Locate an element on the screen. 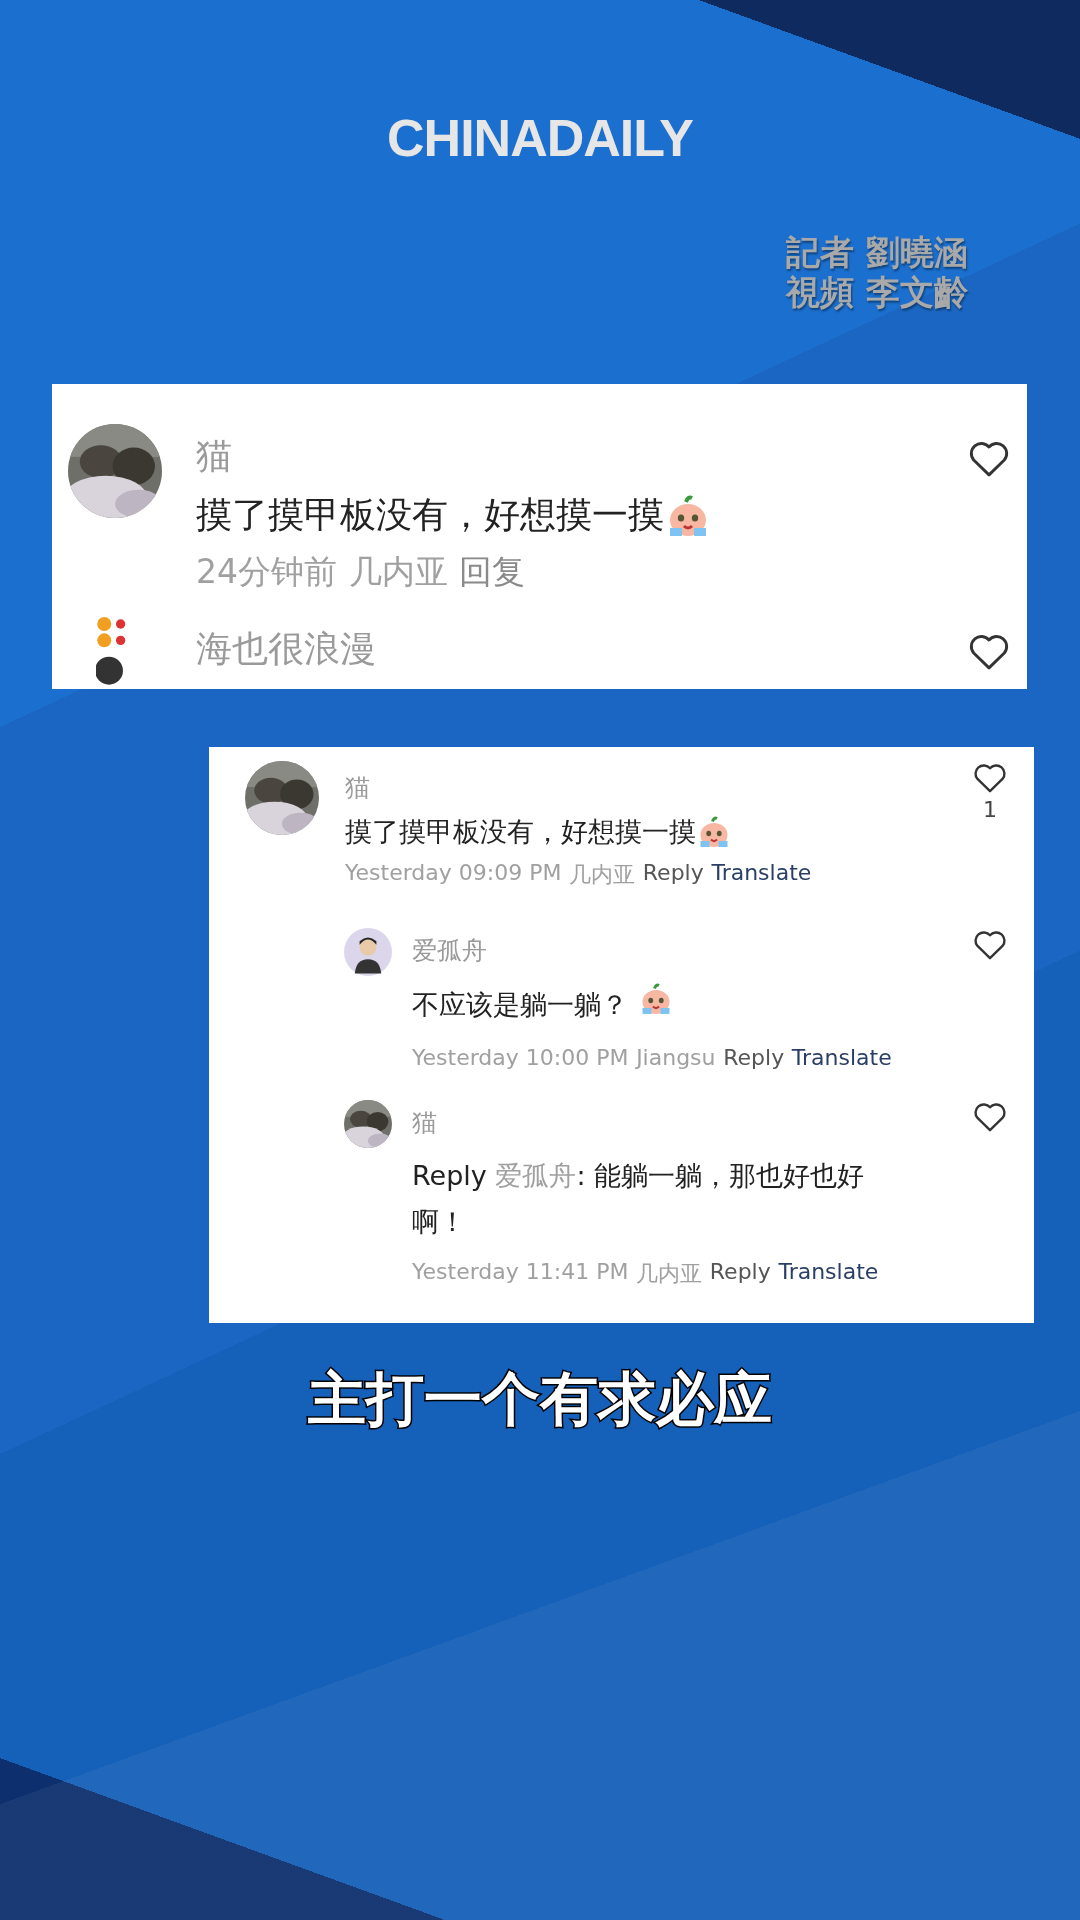 This screenshot has width=1080, height=1920. avatar-icon is located at coordinates (368, 952).